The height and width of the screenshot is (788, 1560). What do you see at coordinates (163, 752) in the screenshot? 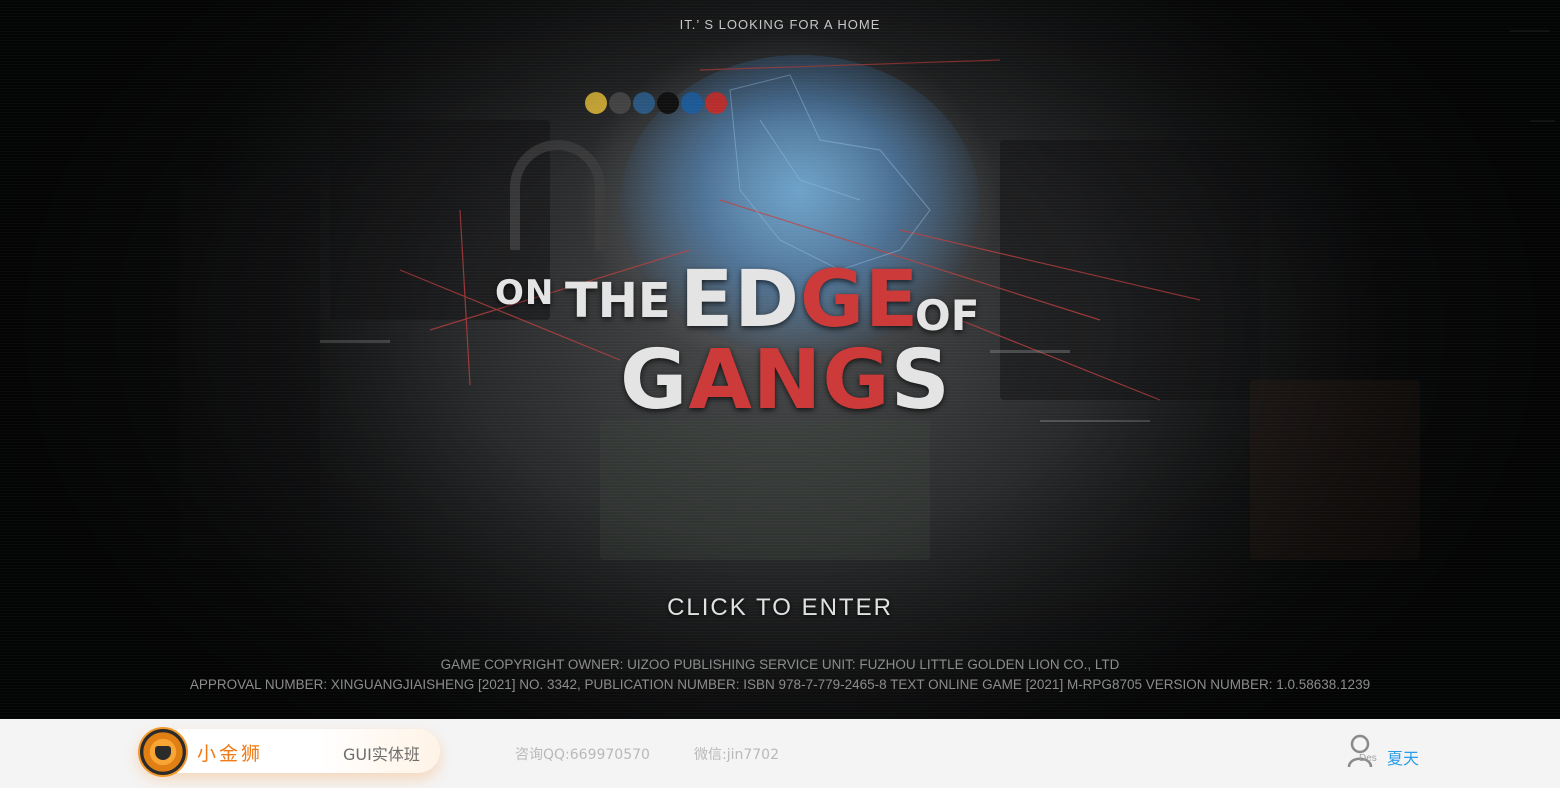
I see `lion-logo-icon` at bounding box center [163, 752].